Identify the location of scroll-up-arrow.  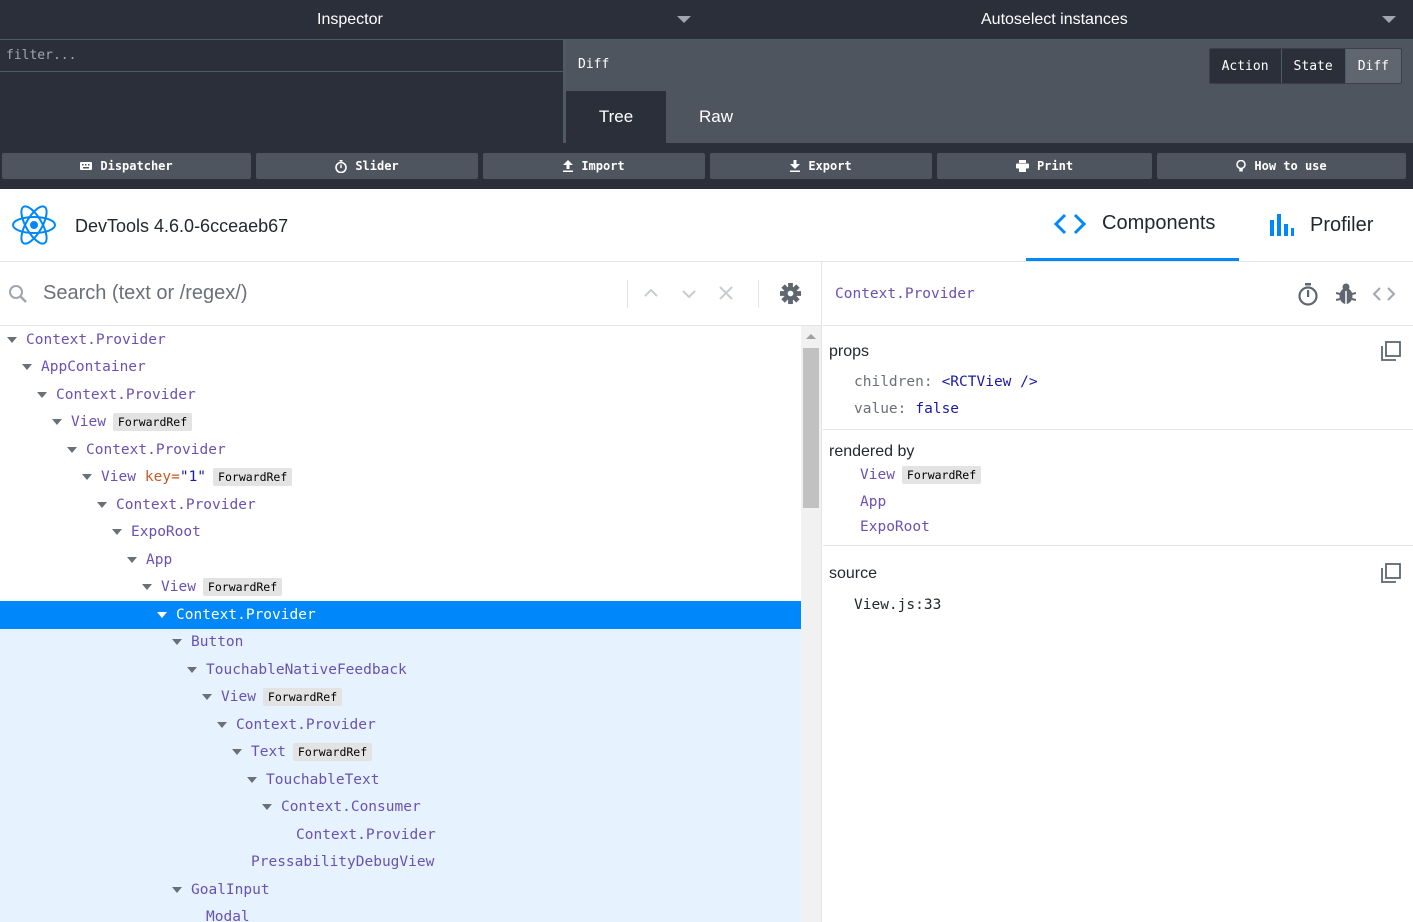
(811, 336).